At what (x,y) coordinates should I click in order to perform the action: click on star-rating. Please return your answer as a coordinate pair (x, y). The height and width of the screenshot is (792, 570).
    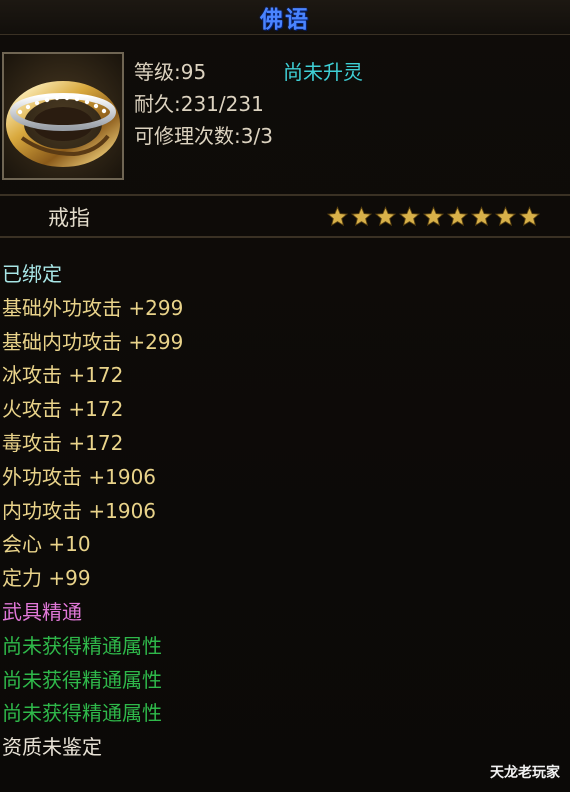
    Looking at the image, I should click on (433, 216).